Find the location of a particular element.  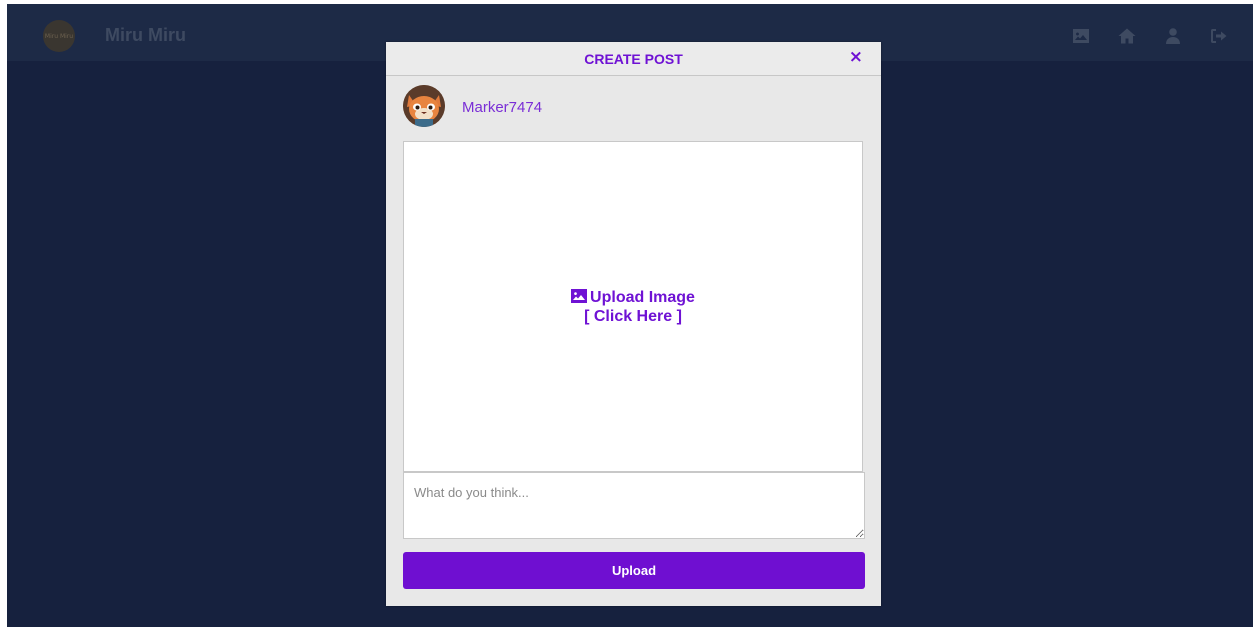

app-logo: Miru Miru is located at coordinates (59, 36).